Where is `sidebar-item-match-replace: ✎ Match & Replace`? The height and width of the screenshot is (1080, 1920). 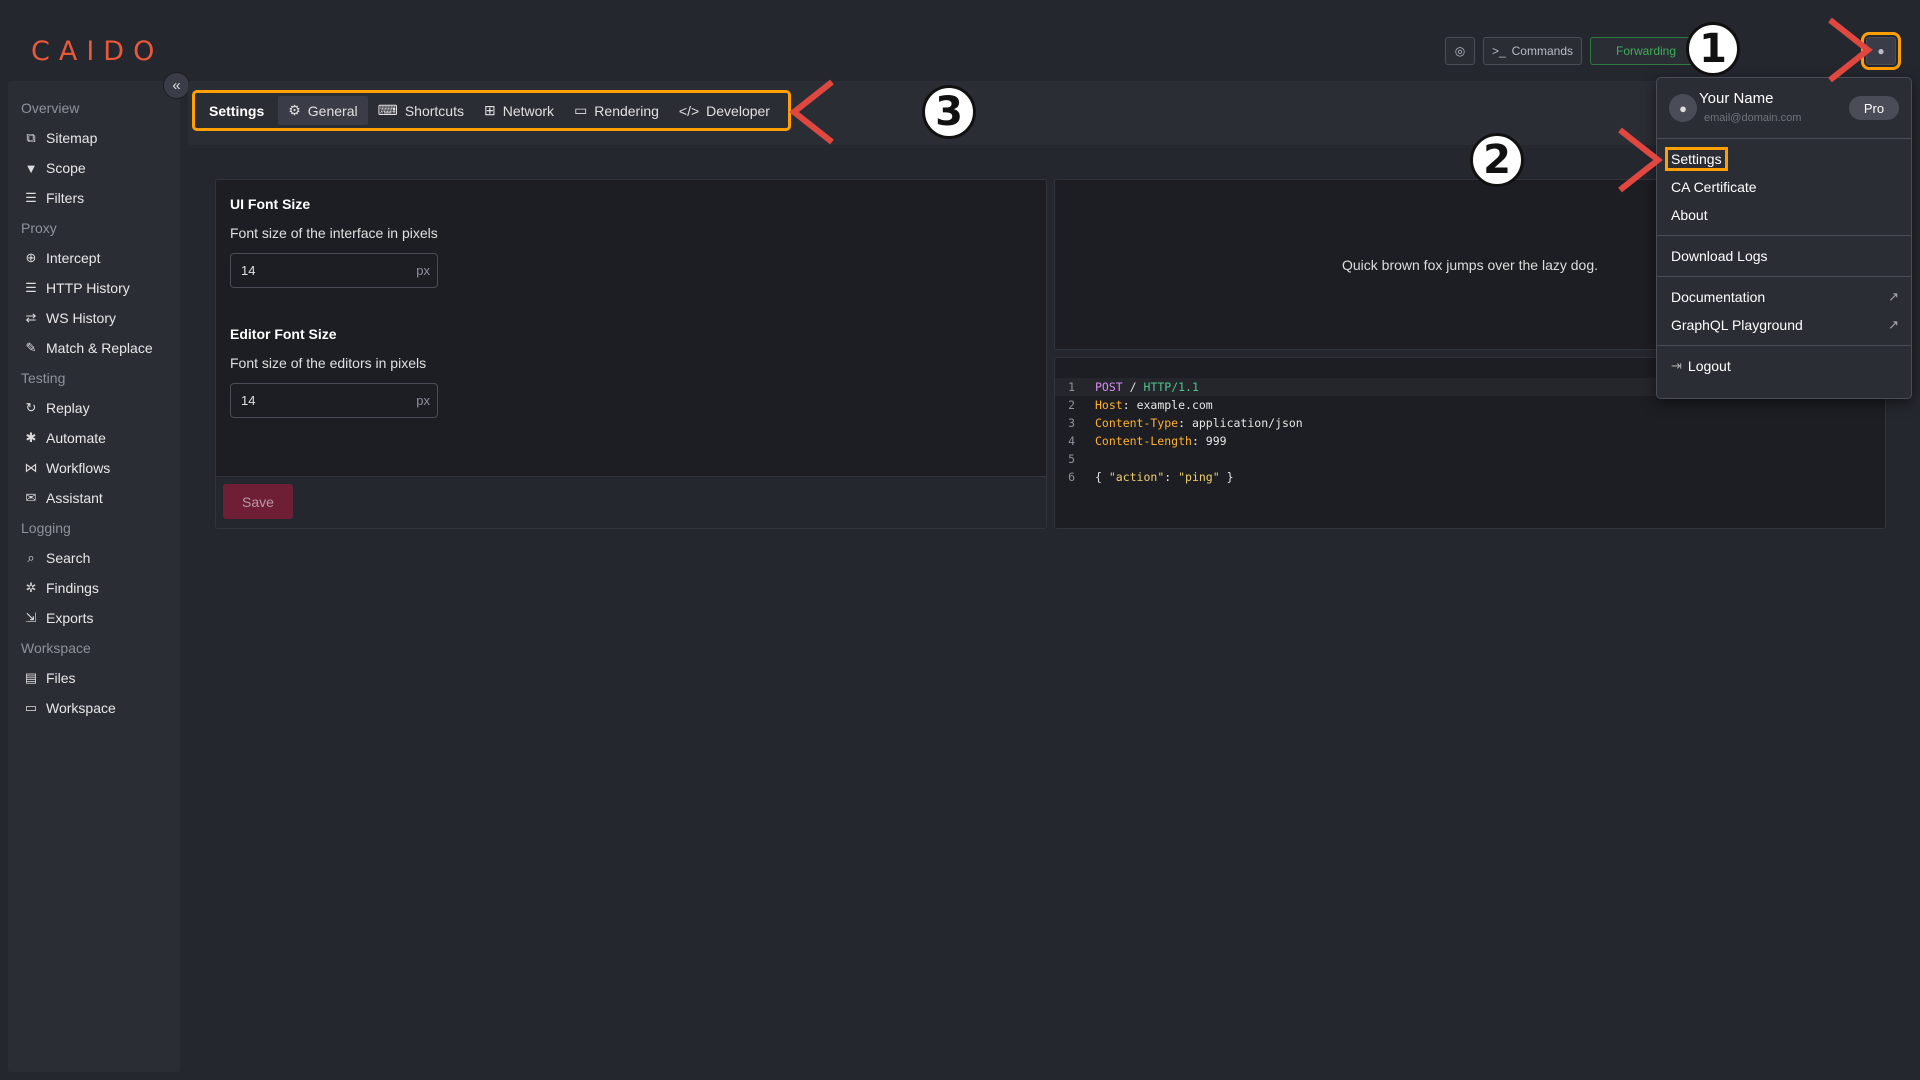 sidebar-item-match-replace: ✎ Match & Replace is located at coordinates (94, 348).